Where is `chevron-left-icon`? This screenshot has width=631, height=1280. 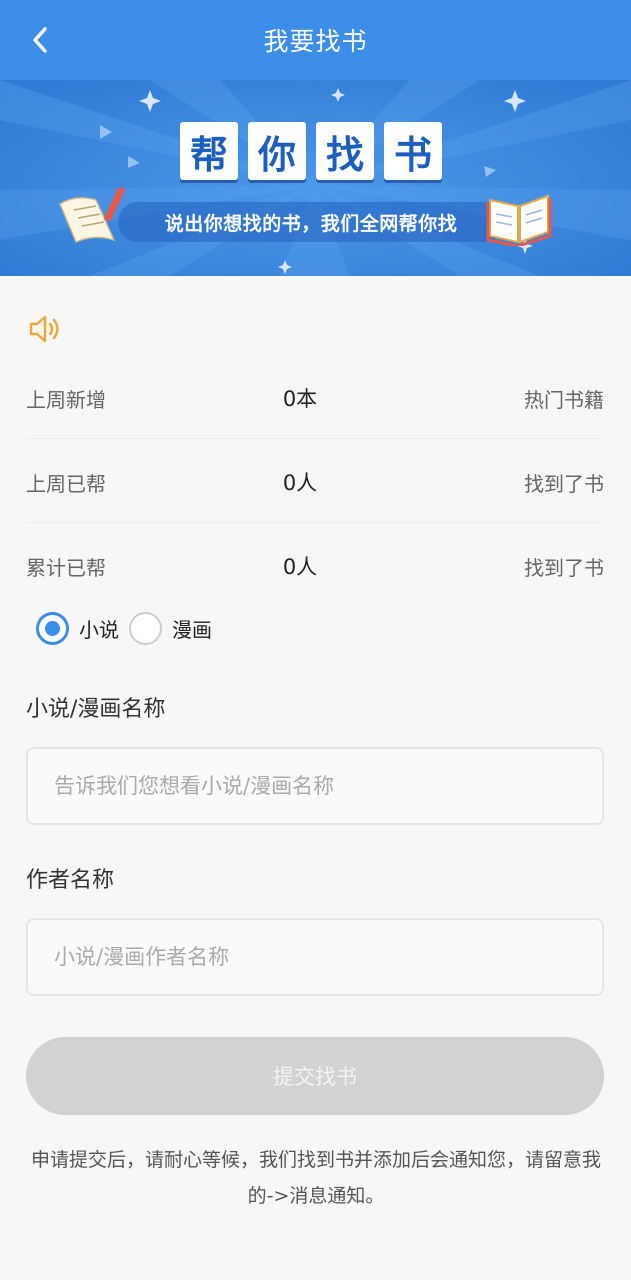 chevron-left-icon is located at coordinates (40, 40).